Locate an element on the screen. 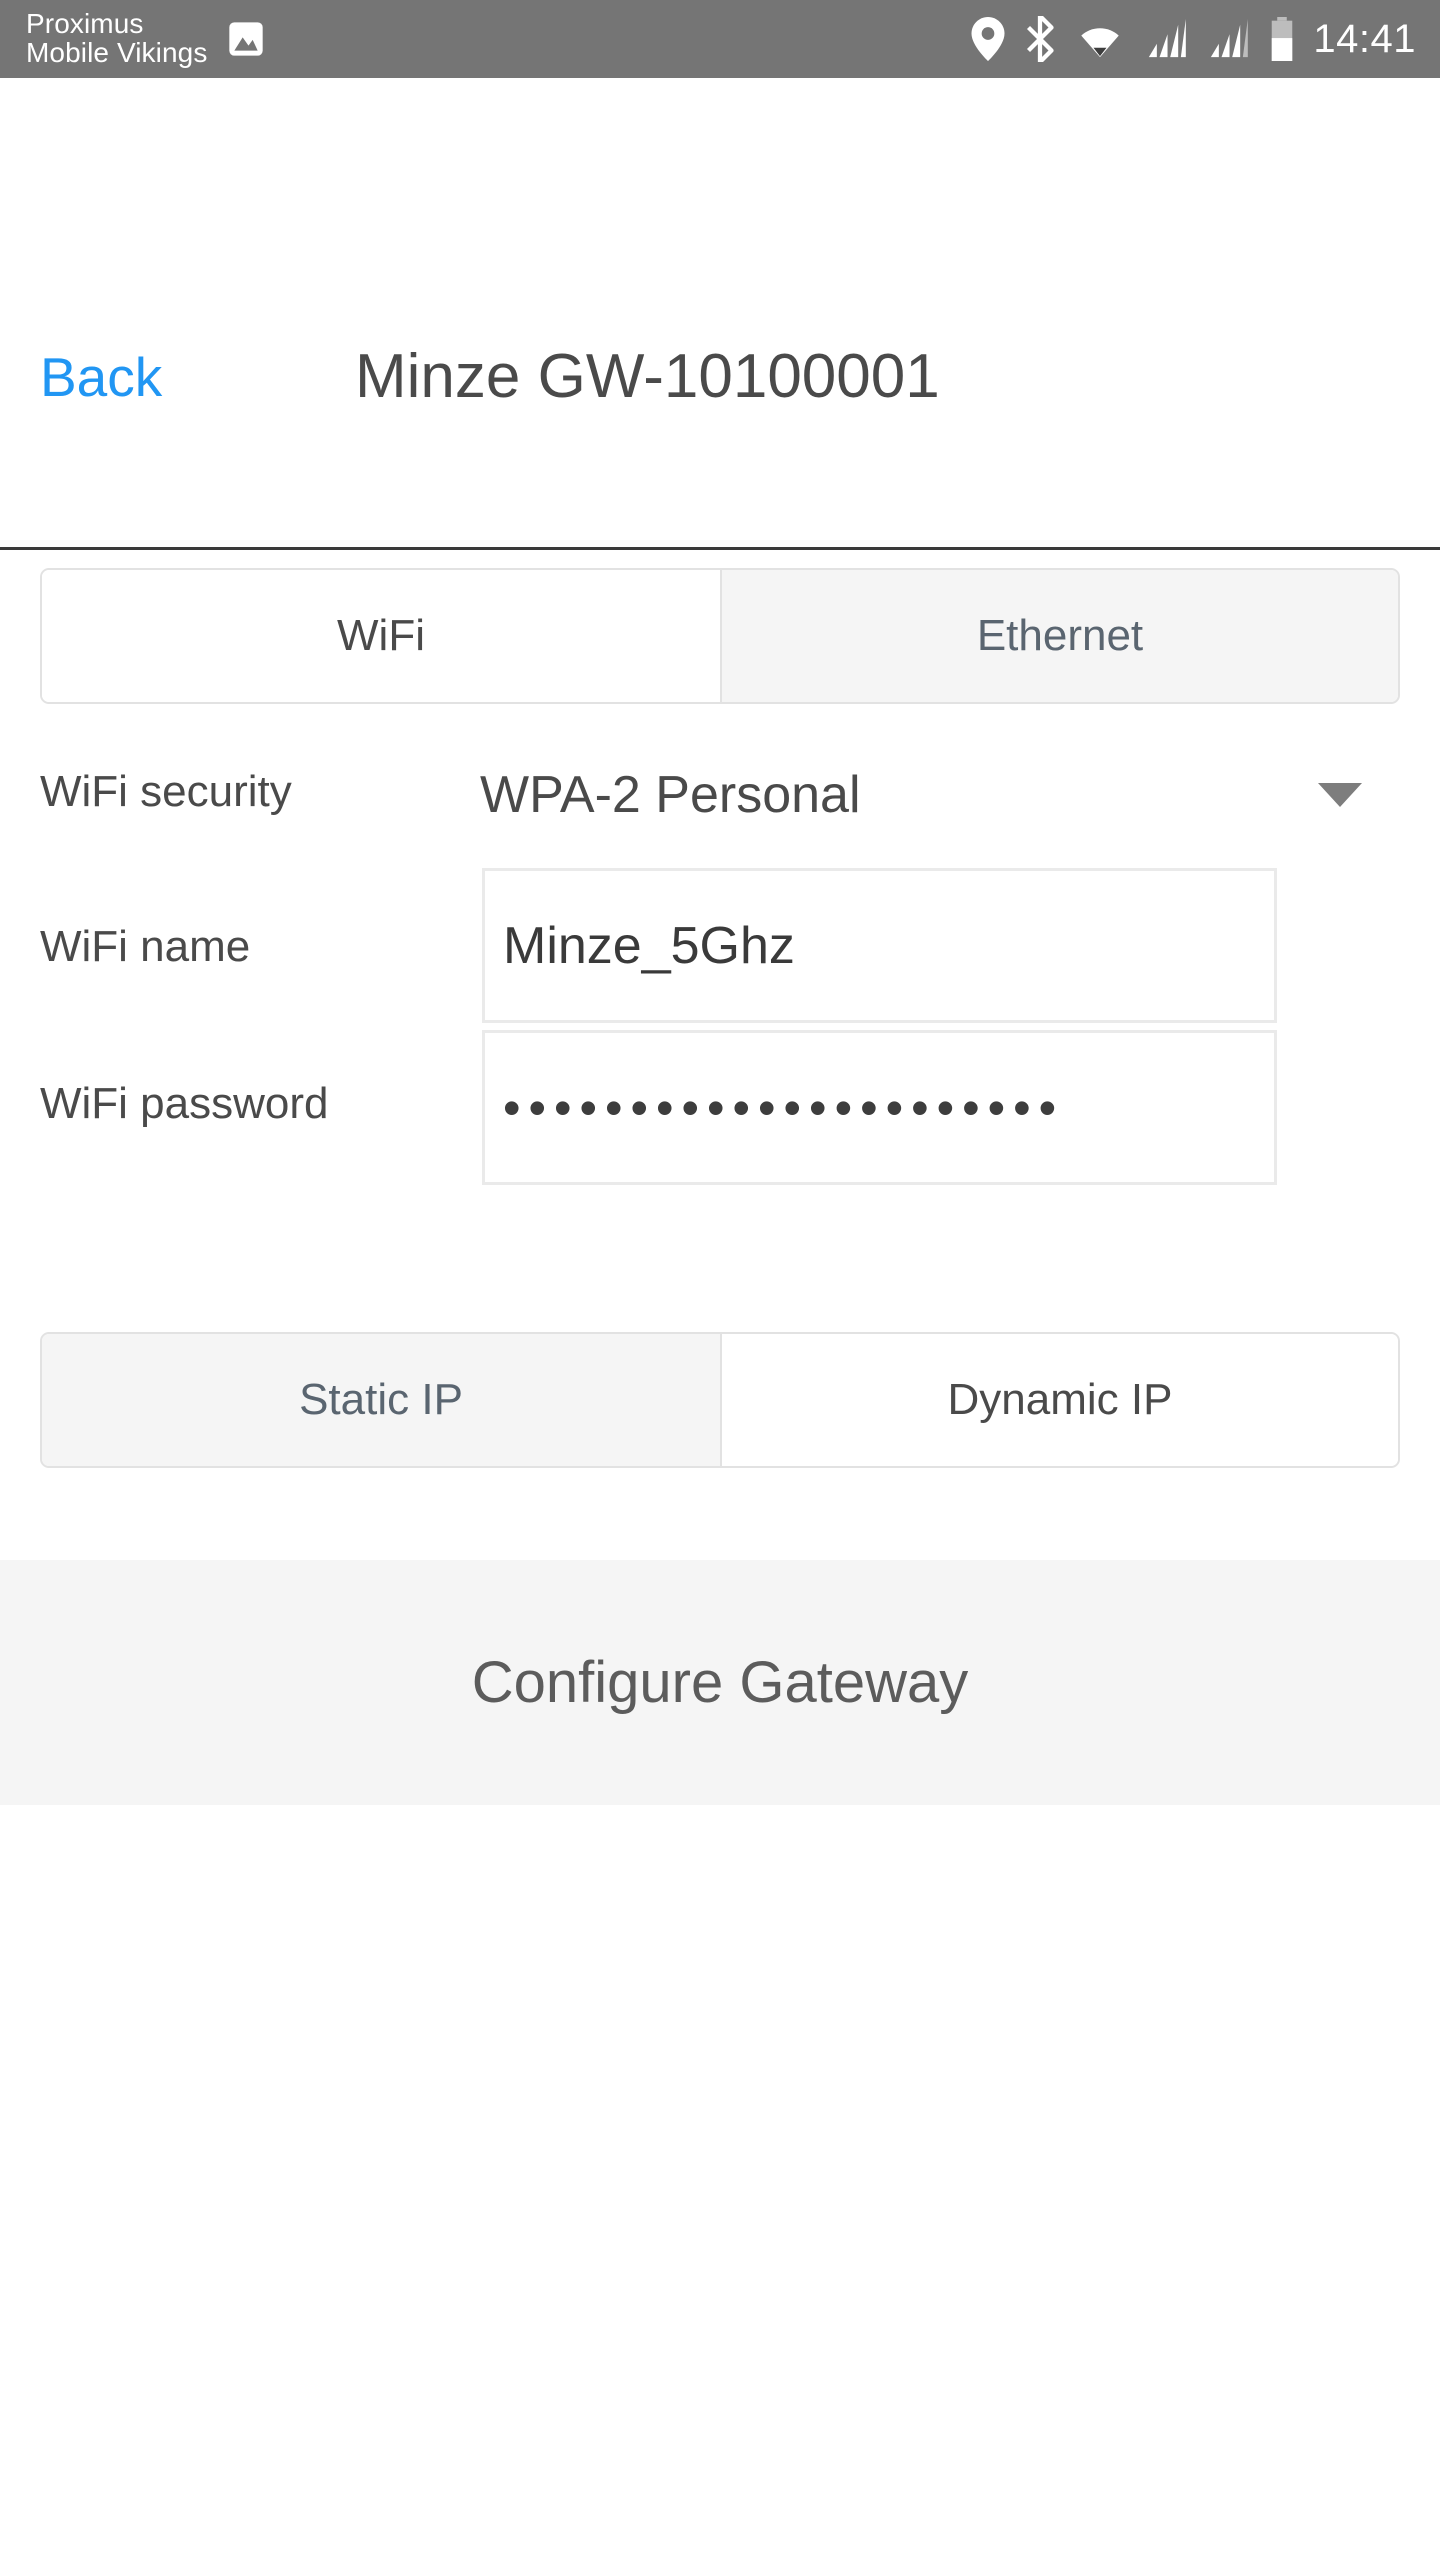 The height and width of the screenshot is (2560, 1440). tab-ethernet-label: Ethernet is located at coordinates (1060, 635).